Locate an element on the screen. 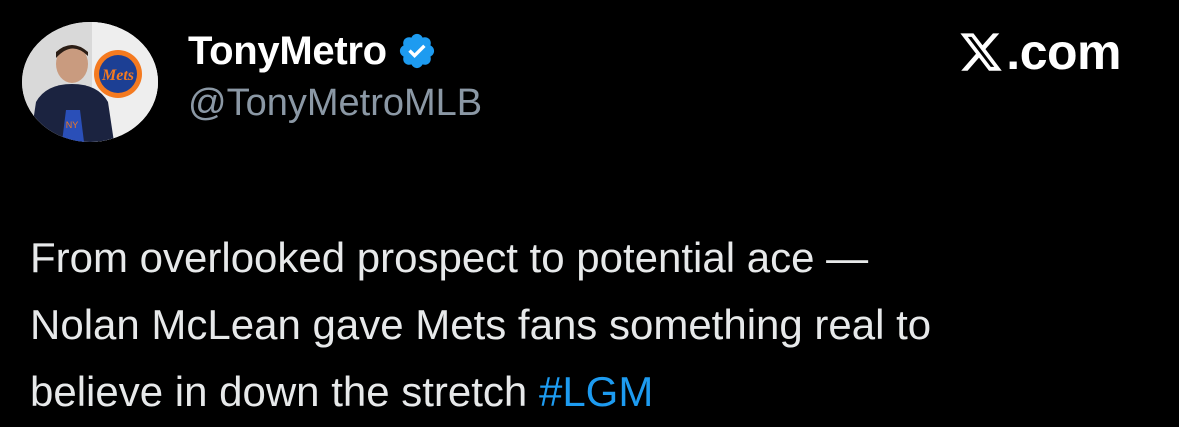 The height and width of the screenshot is (427, 1179). author-display-name: TonyMetro is located at coordinates (287, 51).